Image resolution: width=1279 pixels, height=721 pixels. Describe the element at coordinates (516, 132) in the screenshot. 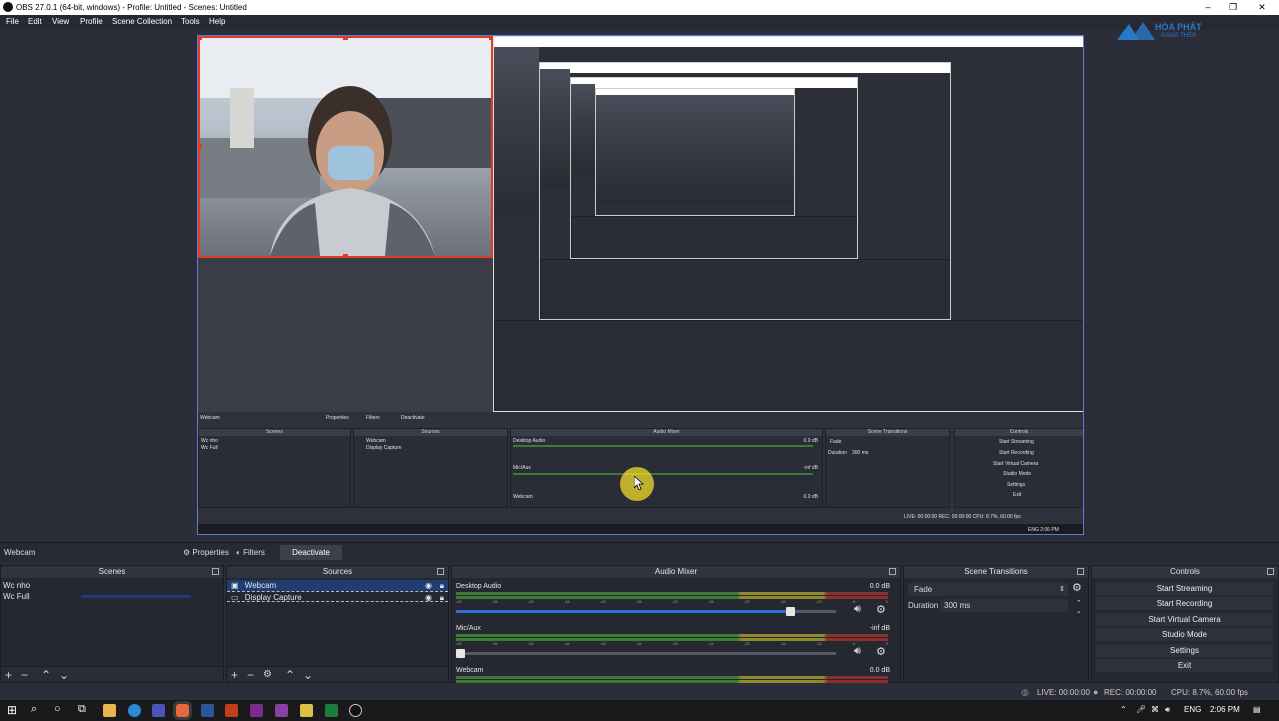

I see `captured-webcam-frame` at that location.